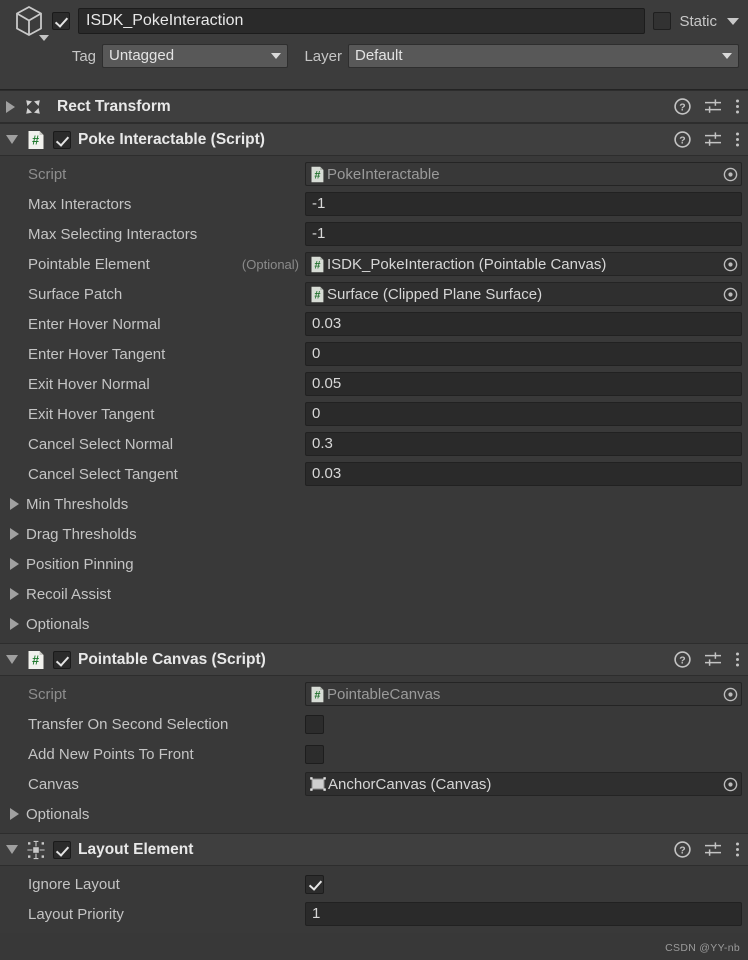 Image resolution: width=748 pixels, height=960 pixels. What do you see at coordinates (103, 474) in the screenshot?
I see `property-label: Cancel Select Tangent` at bounding box center [103, 474].